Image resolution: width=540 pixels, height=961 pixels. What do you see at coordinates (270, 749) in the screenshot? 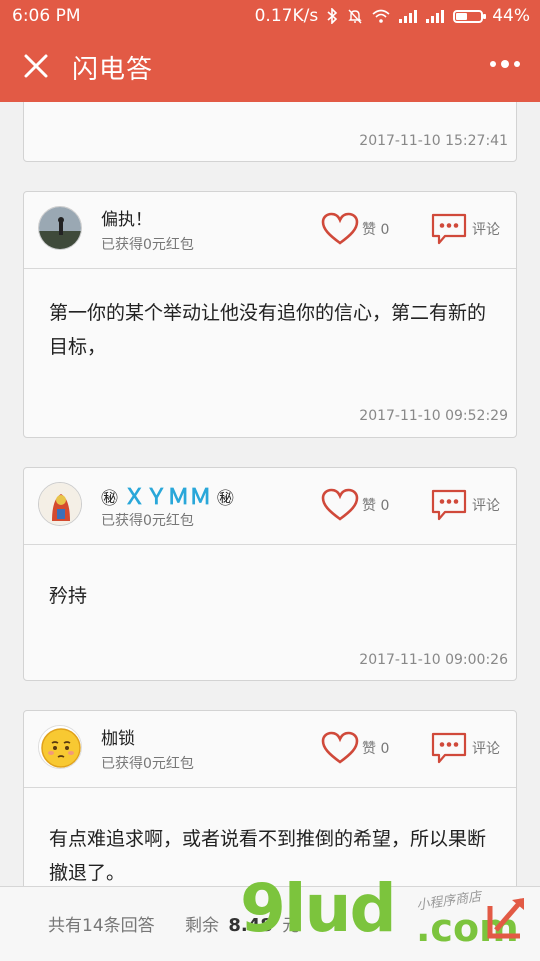
I see `answer-header: 枷锁 已获得0元红包 赞 0 评论` at bounding box center [270, 749].